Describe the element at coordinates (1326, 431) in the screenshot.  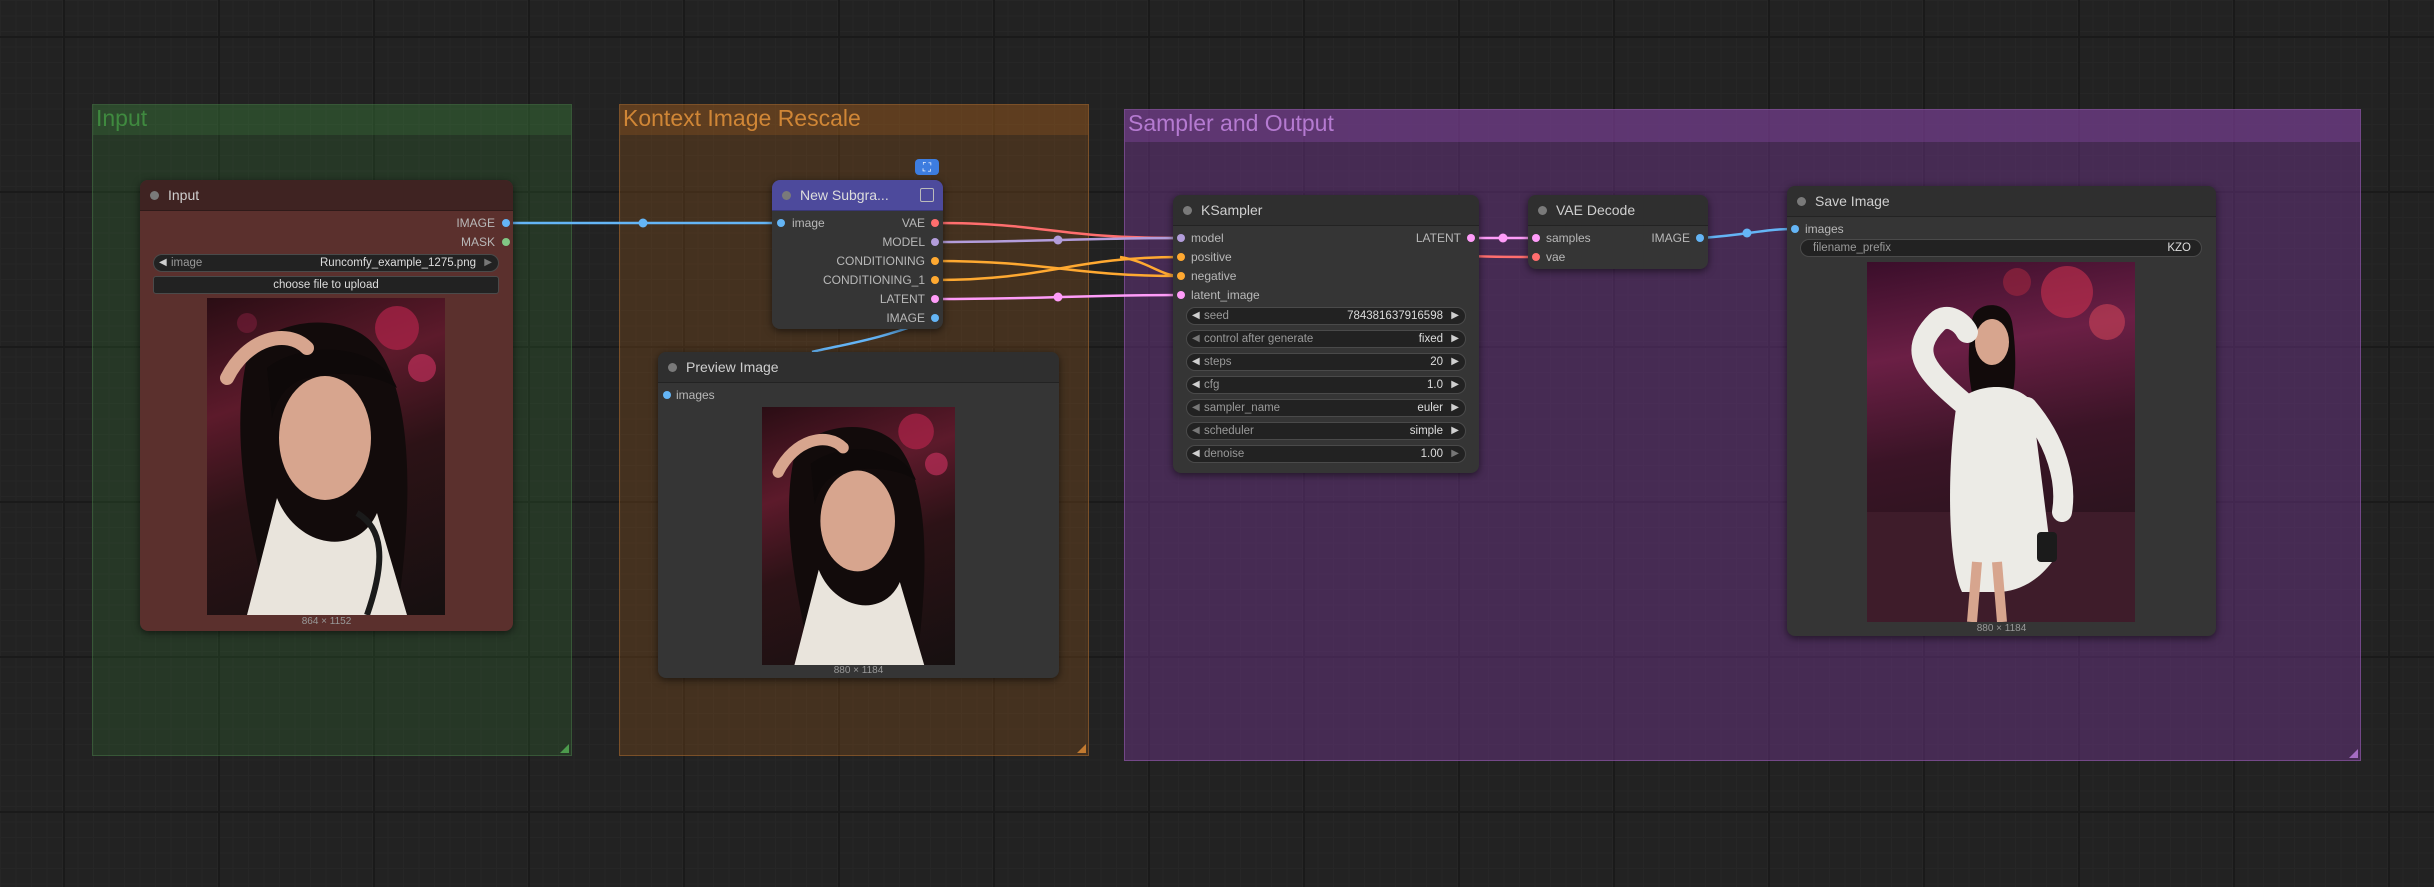
I see `scheduler-widget: ◀ scheduler simple ▶` at that location.